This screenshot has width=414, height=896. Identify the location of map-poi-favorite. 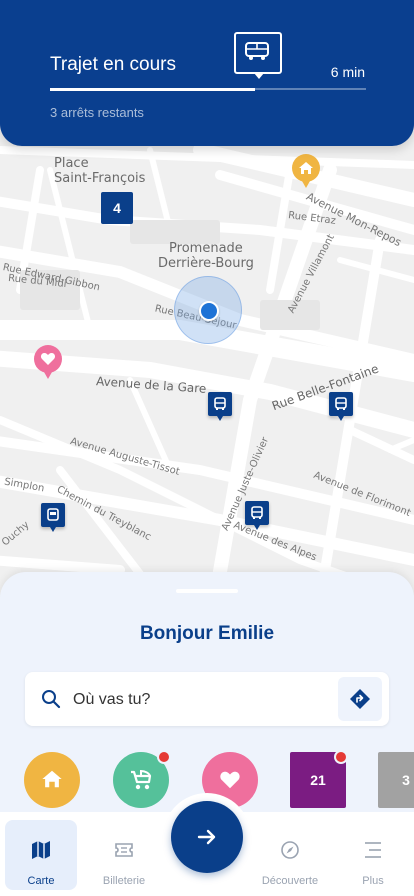
(48, 362).